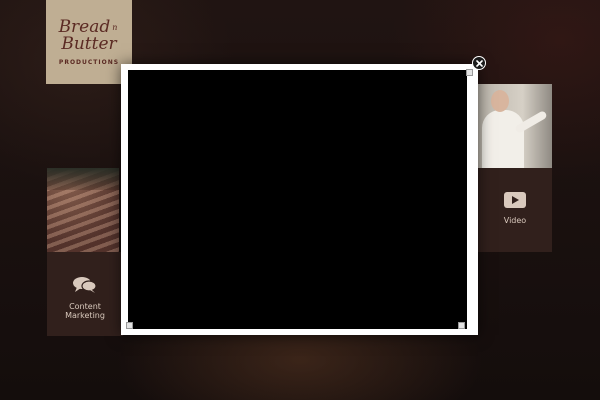 The image size is (600, 400). What do you see at coordinates (503, 139) in the screenshot?
I see `chef-figure` at bounding box center [503, 139].